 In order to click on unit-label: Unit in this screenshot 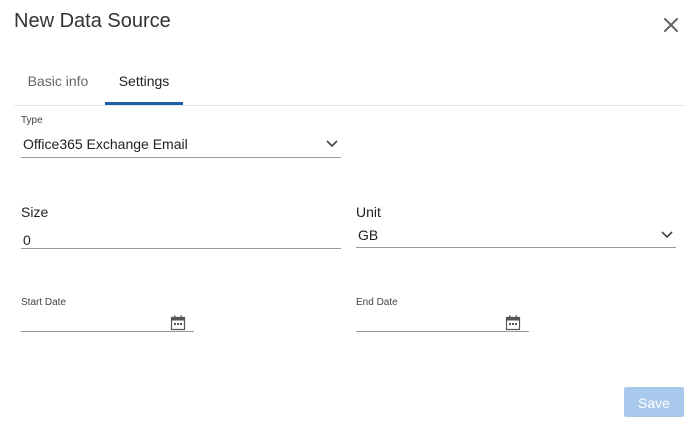, I will do `click(368, 212)`.